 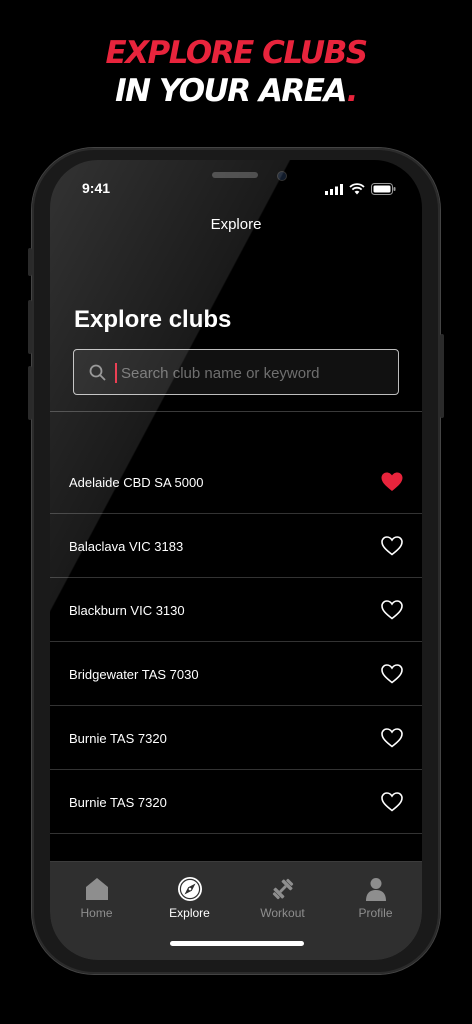 What do you see at coordinates (237, 943) in the screenshot?
I see `home-indicator` at bounding box center [237, 943].